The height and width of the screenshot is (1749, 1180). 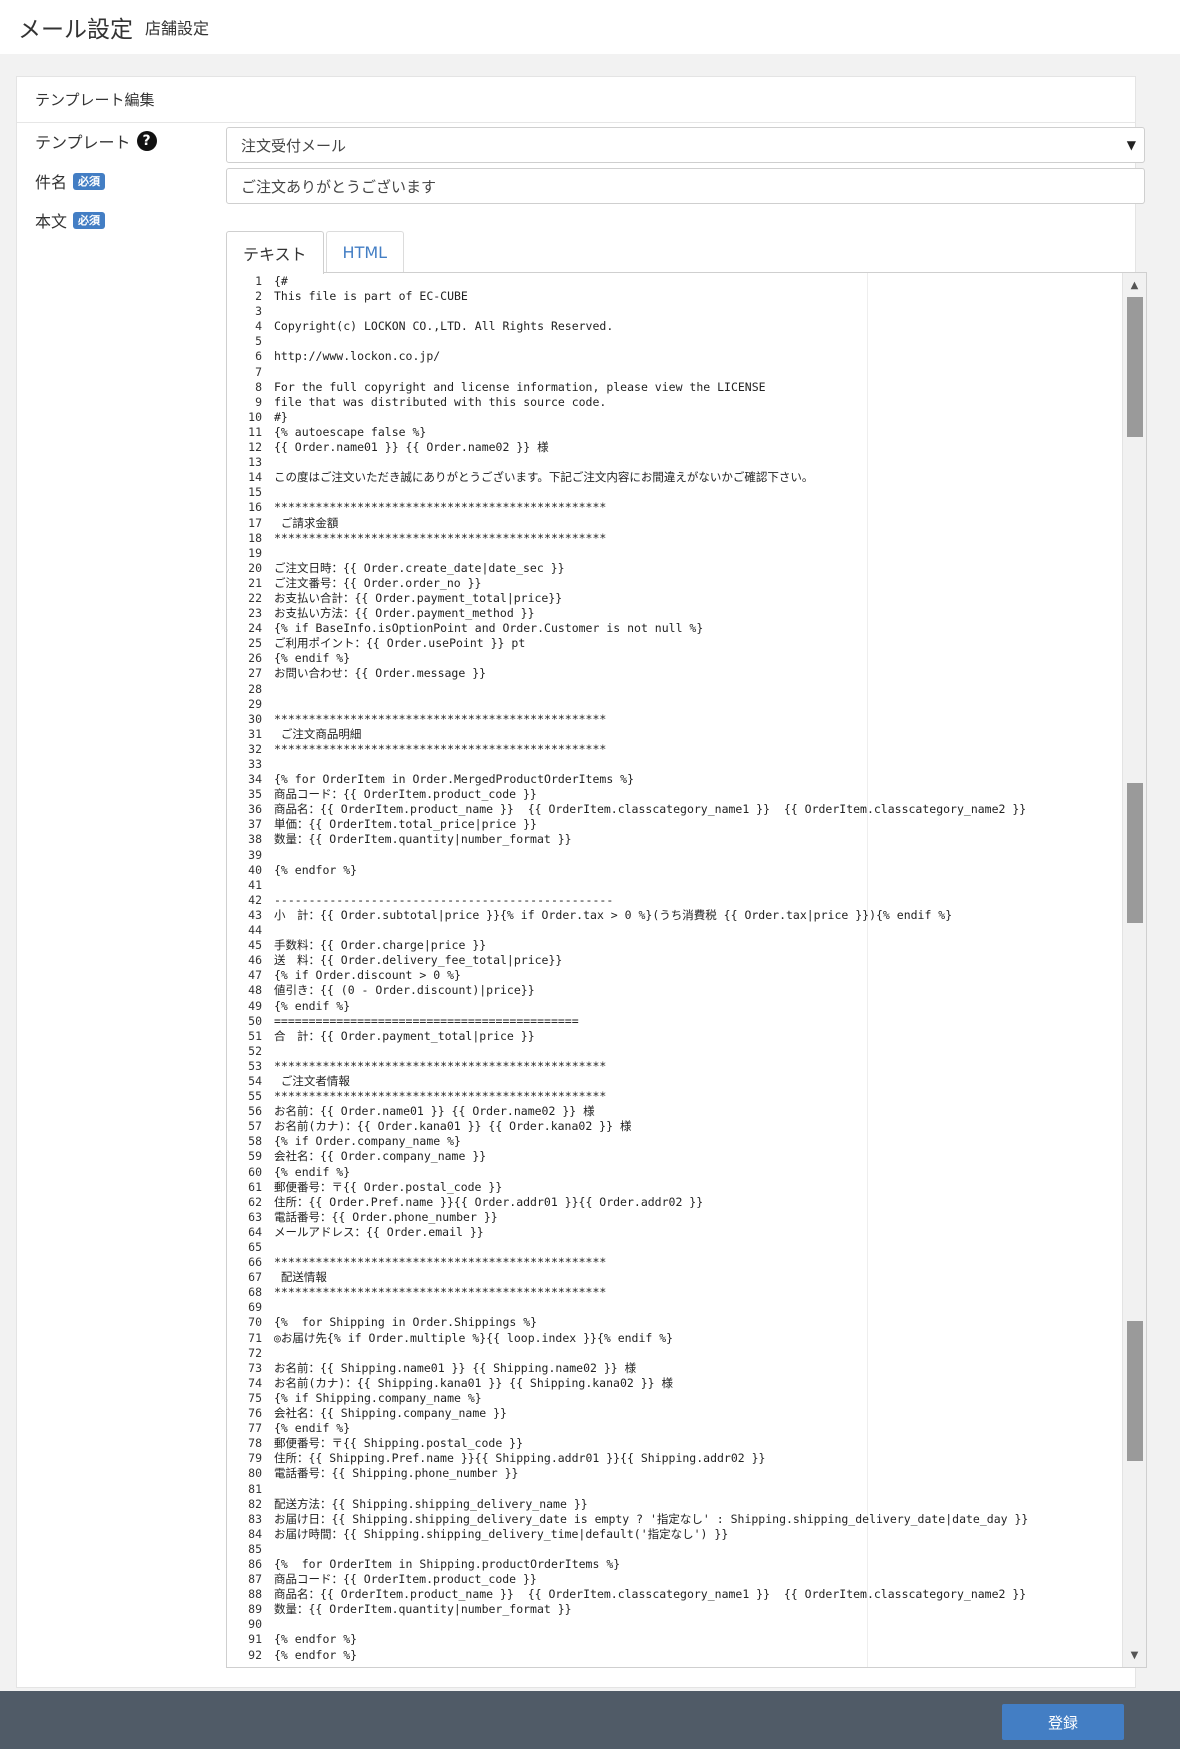 What do you see at coordinates (674, 1549) in the screenshot?
I see `code-line: 85` at bounding box center [674, 1549].